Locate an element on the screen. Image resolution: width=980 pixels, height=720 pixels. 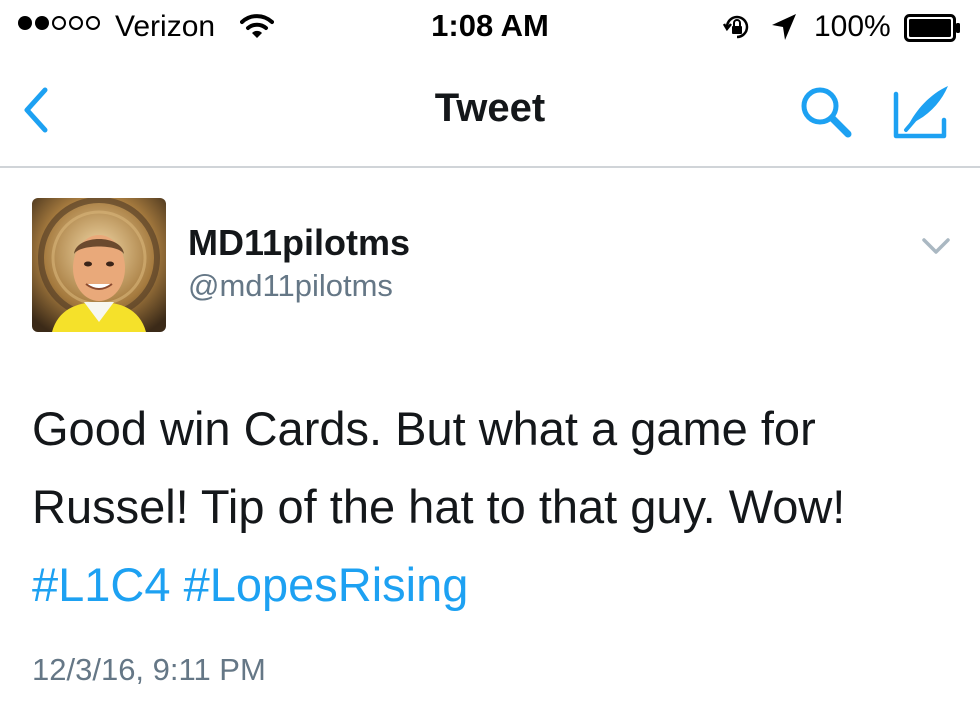
tweet-text-line: Russel! Tip of the hat to that guy. Wow! is located at coordinates (439, 506).